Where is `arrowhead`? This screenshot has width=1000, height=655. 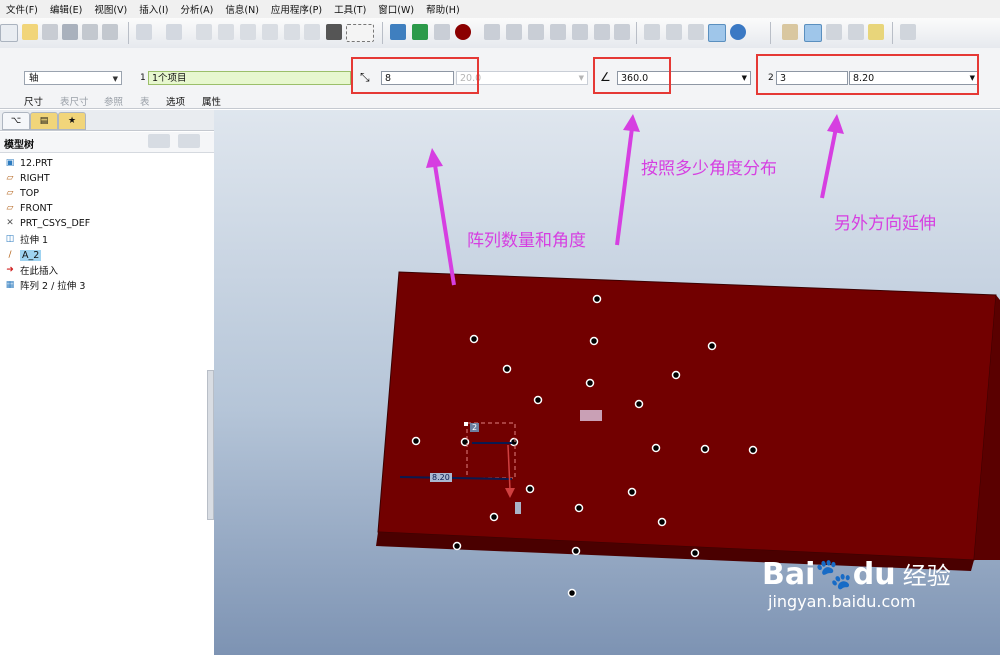 arrowhead is located at coordinates (434, 158).